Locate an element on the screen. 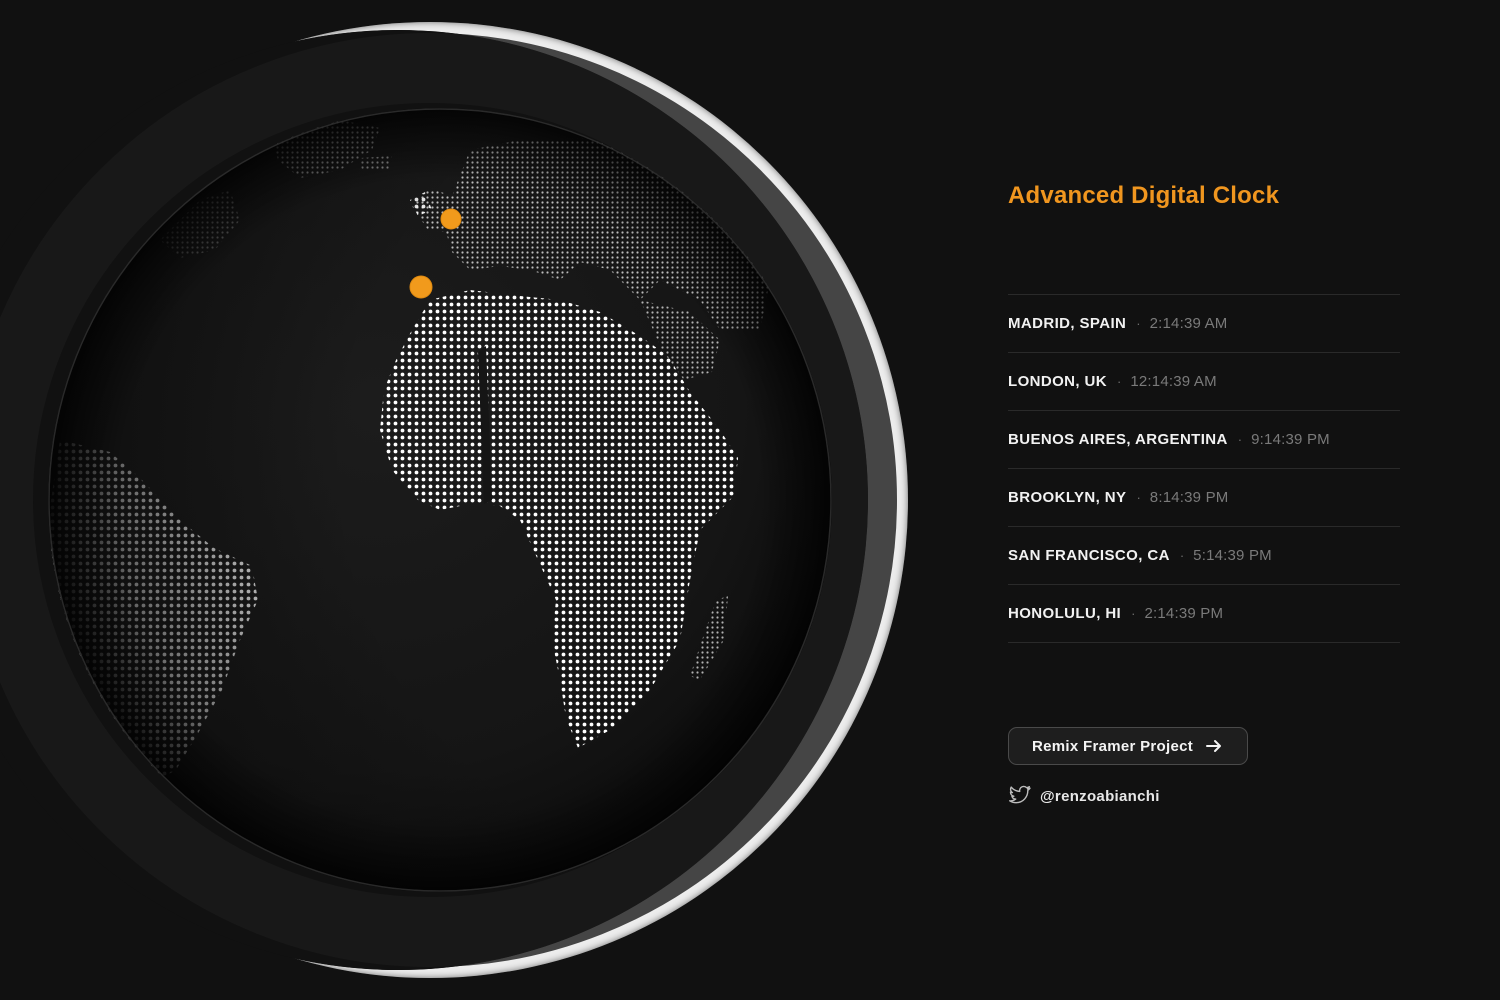  city-name: LONDON, UK is located at coordinates (1057, 381).